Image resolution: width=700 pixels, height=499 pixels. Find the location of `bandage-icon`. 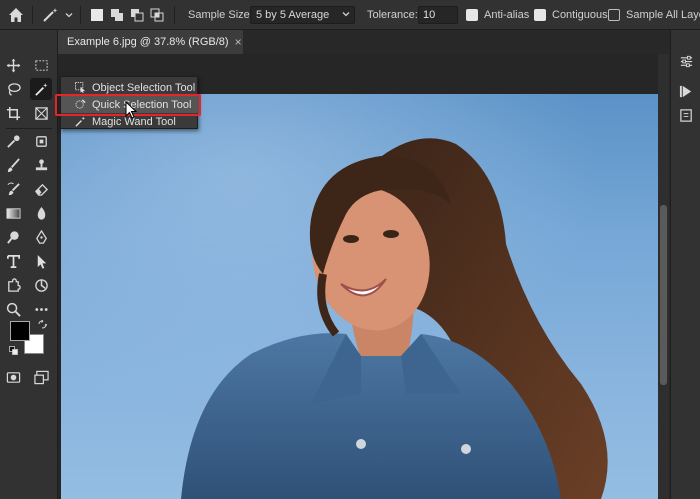

bandage-icon is located at coordinates (41, 141).